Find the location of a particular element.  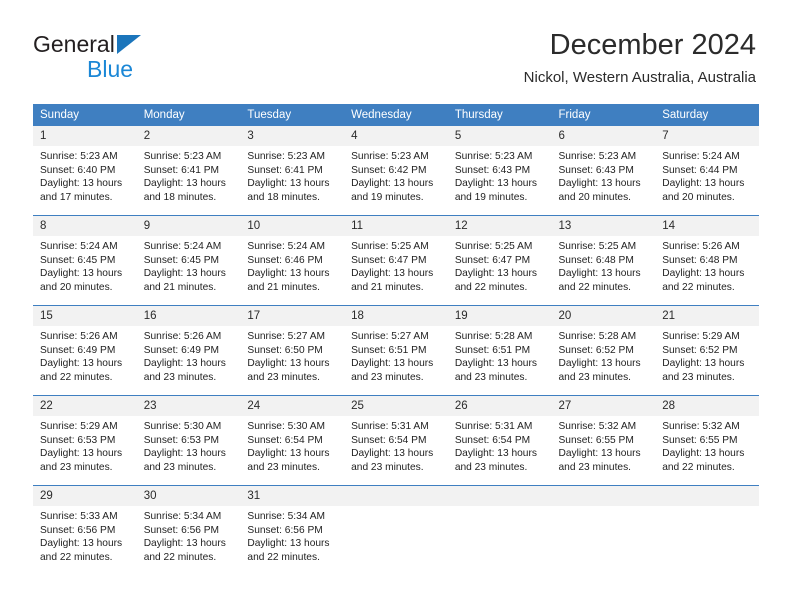

sunrise-text: Sunrise: 5:25 AM is located at coordinates (390, 246).